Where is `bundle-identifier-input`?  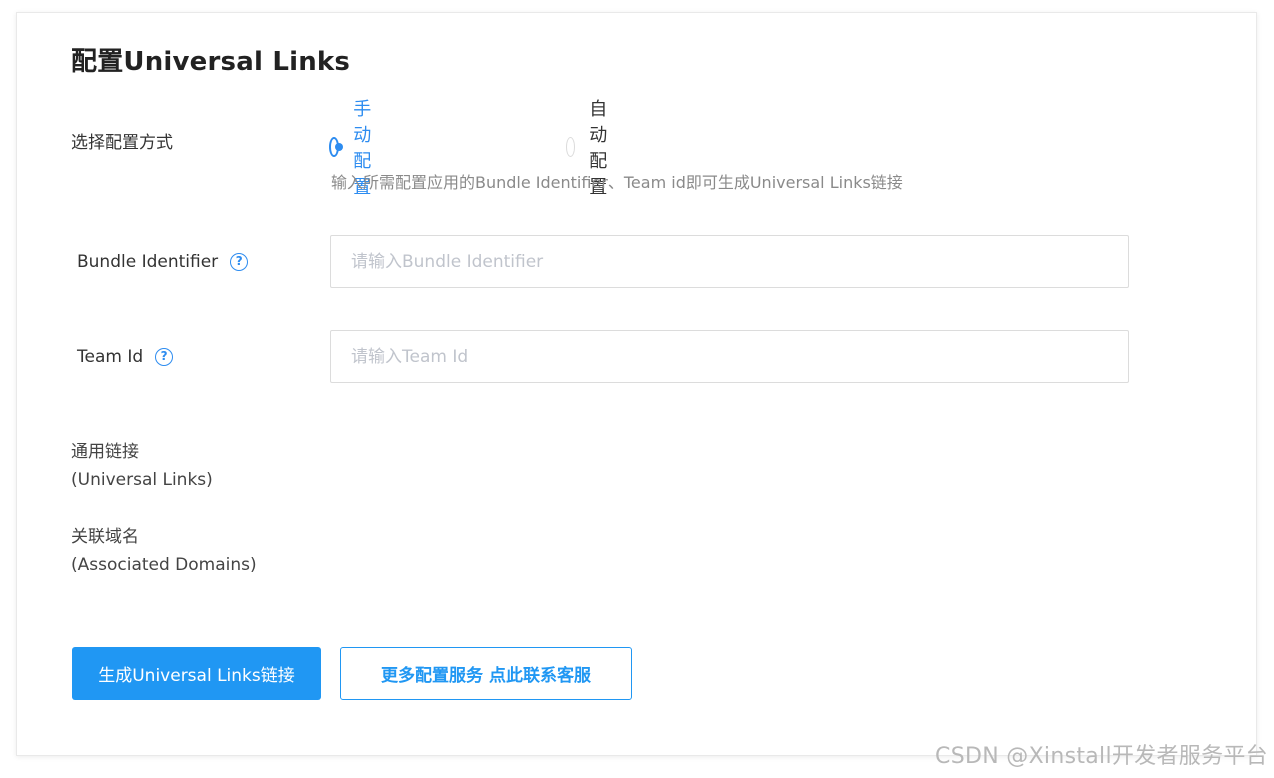
bundle-identifier-input is located at coordinates (729, 261).